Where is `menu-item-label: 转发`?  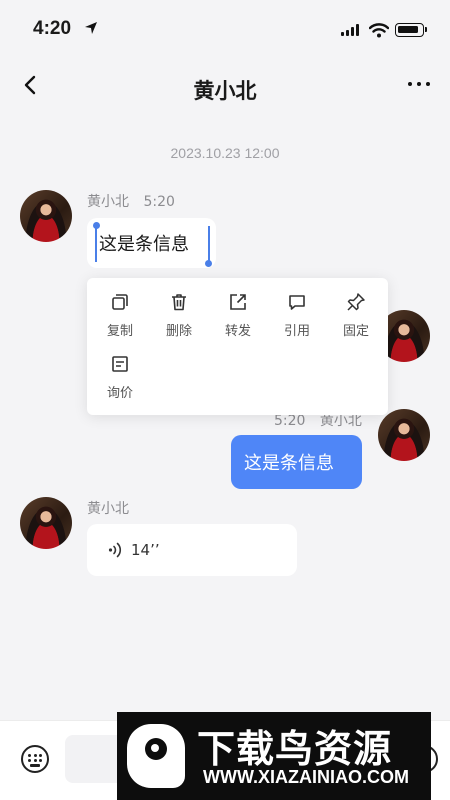 menu-item-label: 转发 is located at coordinates (237, 331).